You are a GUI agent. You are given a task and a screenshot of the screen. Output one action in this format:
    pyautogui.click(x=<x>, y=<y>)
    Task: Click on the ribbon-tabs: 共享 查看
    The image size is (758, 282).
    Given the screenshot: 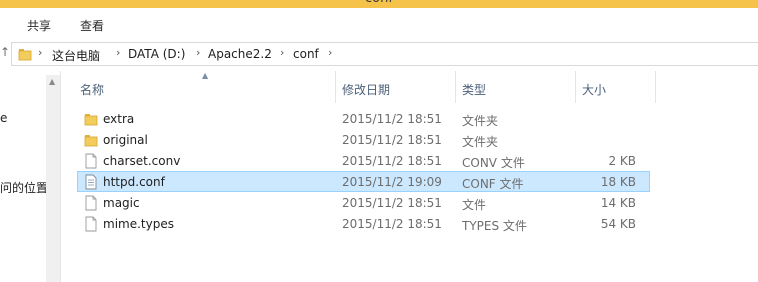 What is the action you would take?
    pyautogui.click(x=379, y=23)
    